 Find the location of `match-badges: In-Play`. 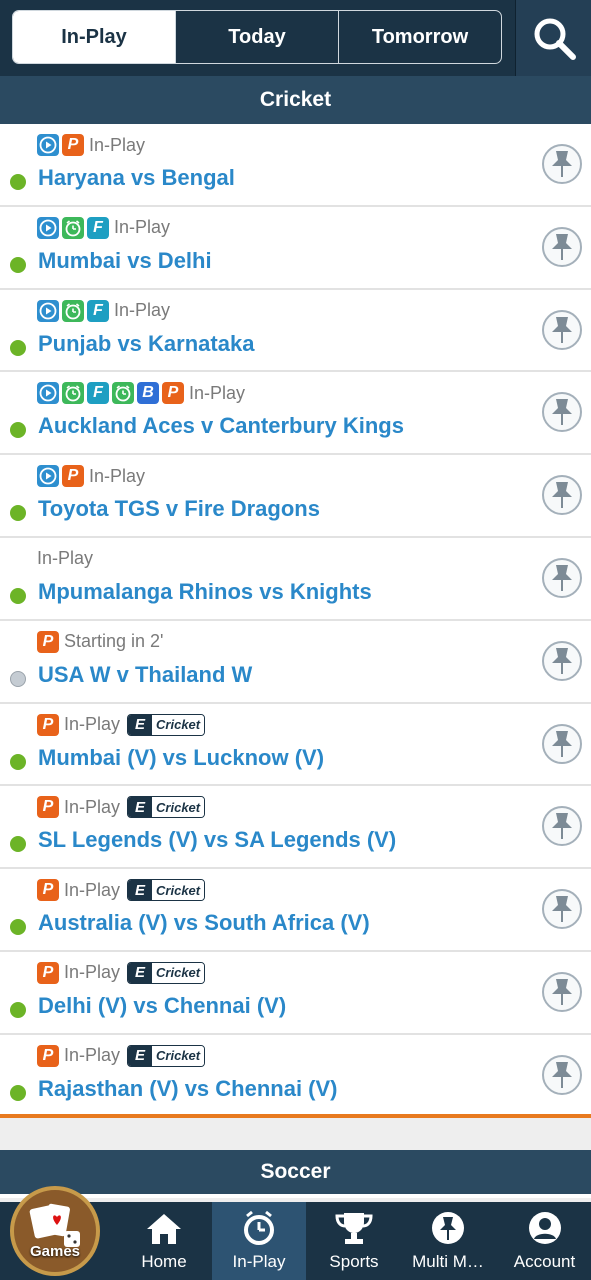

match-badges: In-Play is located at coordinates (65, 559).